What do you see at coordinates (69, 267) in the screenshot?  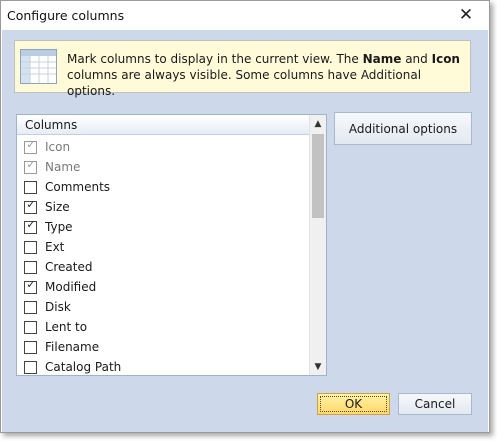 I see `list-item-label: Created` at bounding box center [69, 267].